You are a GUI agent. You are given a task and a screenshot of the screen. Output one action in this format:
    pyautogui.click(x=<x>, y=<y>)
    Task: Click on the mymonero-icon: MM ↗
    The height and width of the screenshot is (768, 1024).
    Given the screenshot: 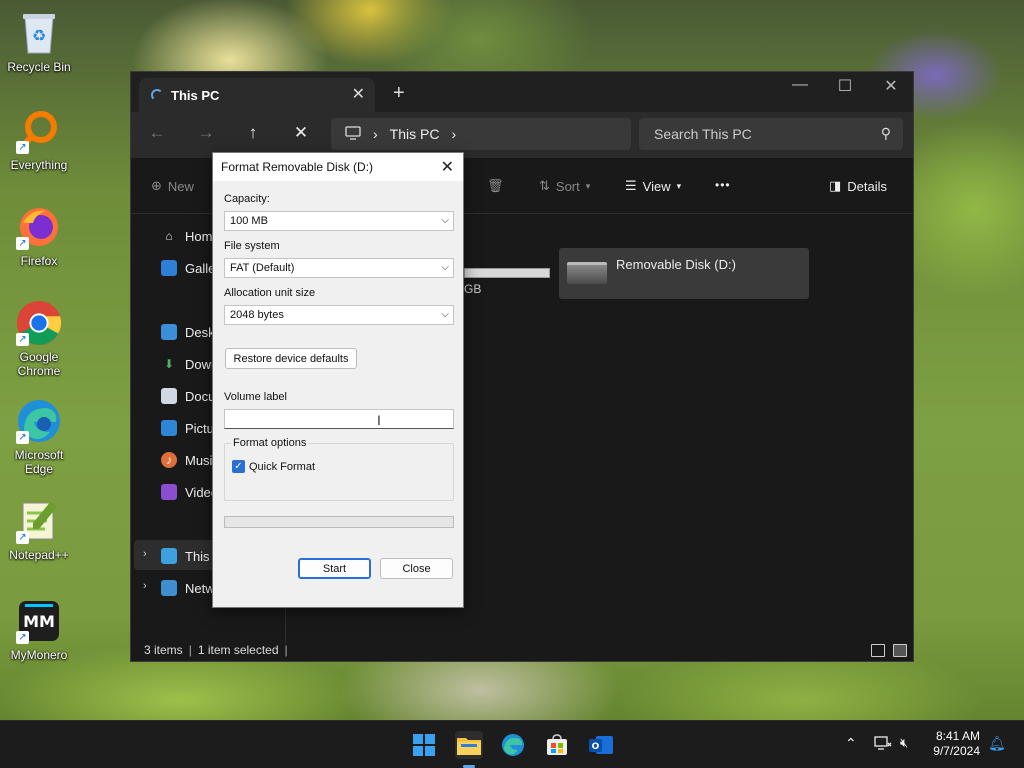 What is the action you would take?
    pyautogui.click(x=39, y=621)
    